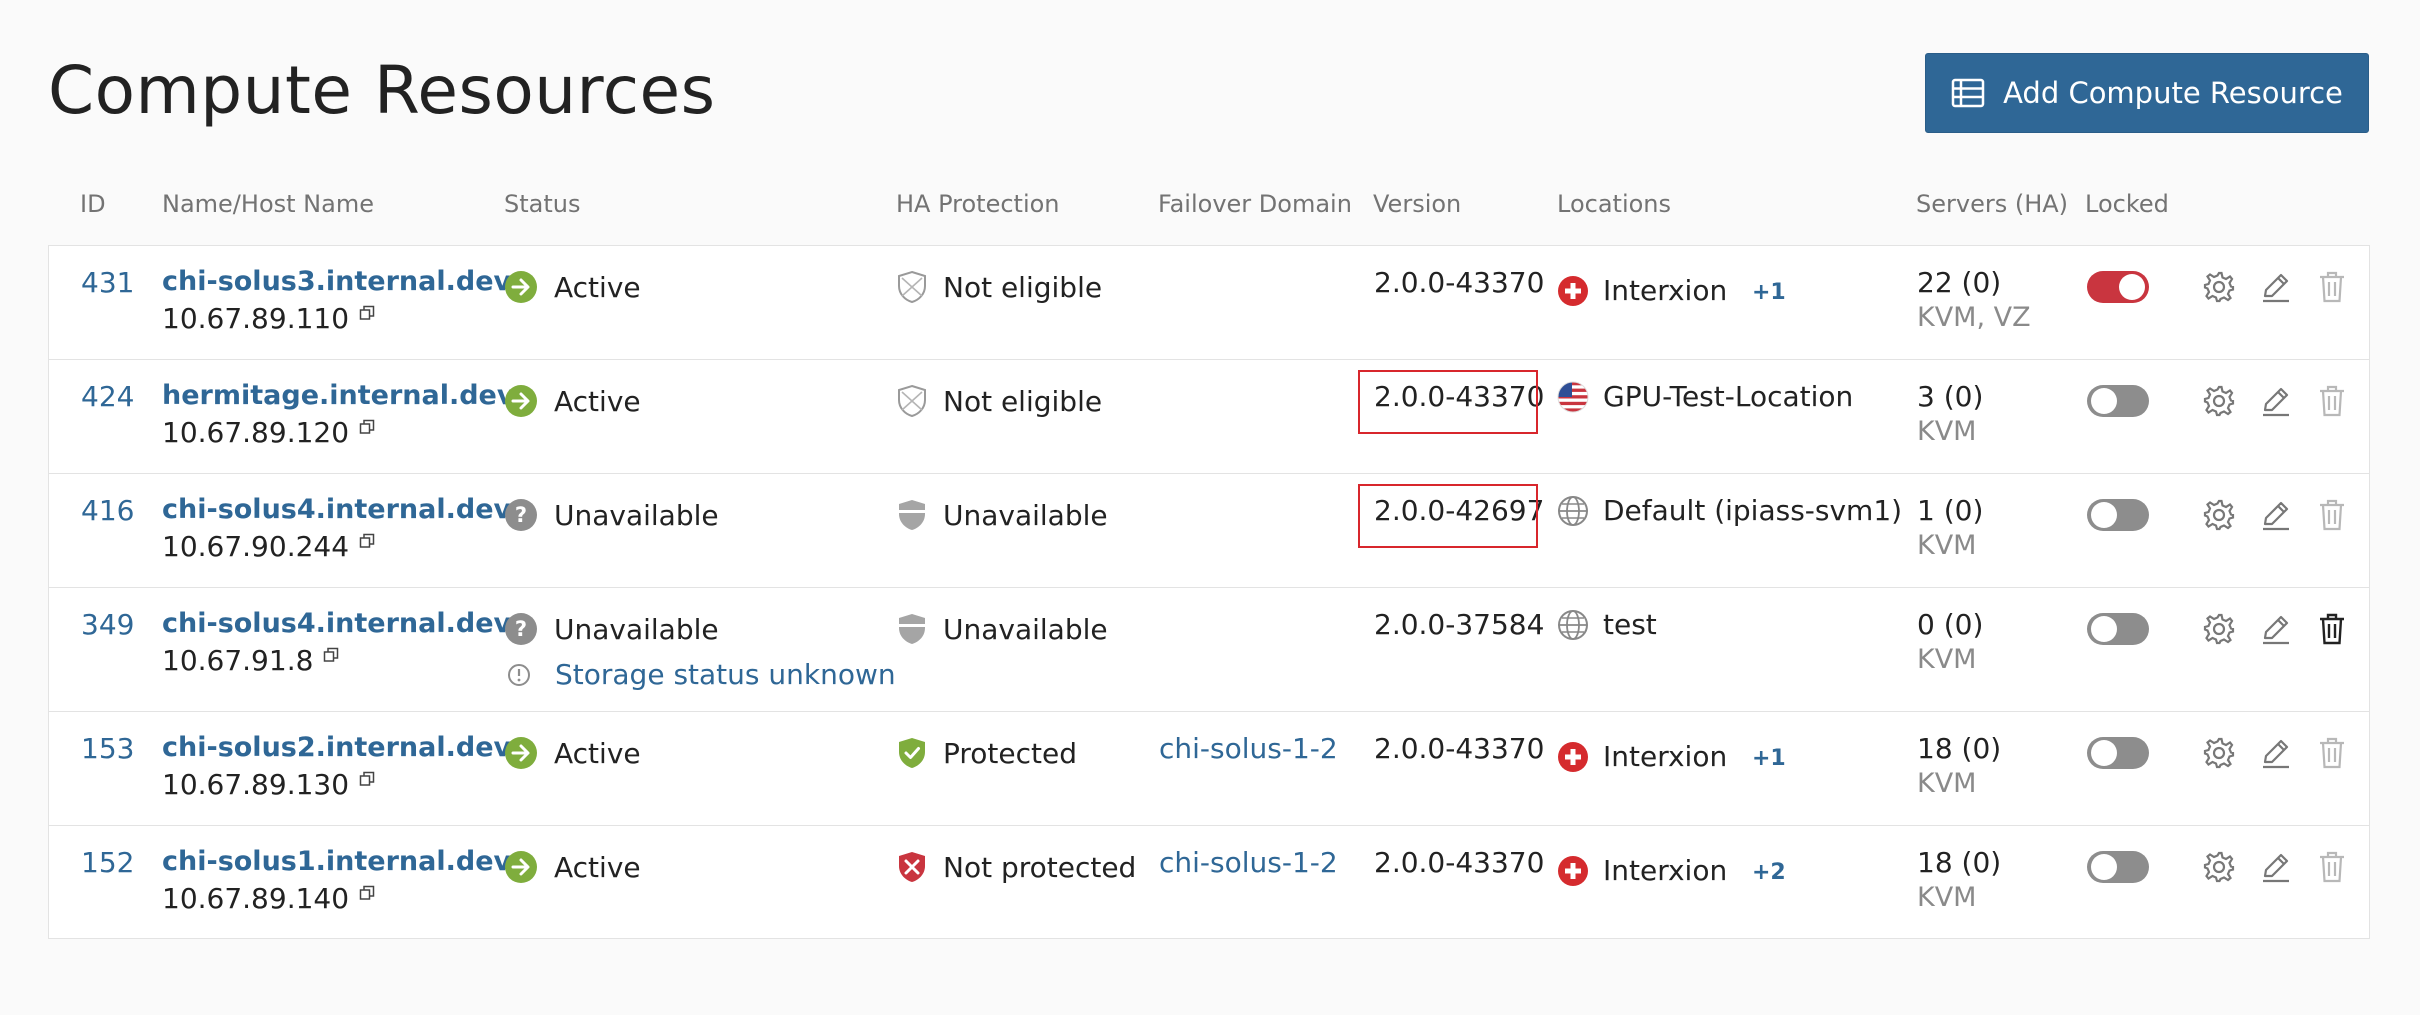 This screenshot has width=2420, height=1015. What do you see at coordinates (107, 510) in the screenshot?
I see `row-id: 416` at bounding box center [107, 510].